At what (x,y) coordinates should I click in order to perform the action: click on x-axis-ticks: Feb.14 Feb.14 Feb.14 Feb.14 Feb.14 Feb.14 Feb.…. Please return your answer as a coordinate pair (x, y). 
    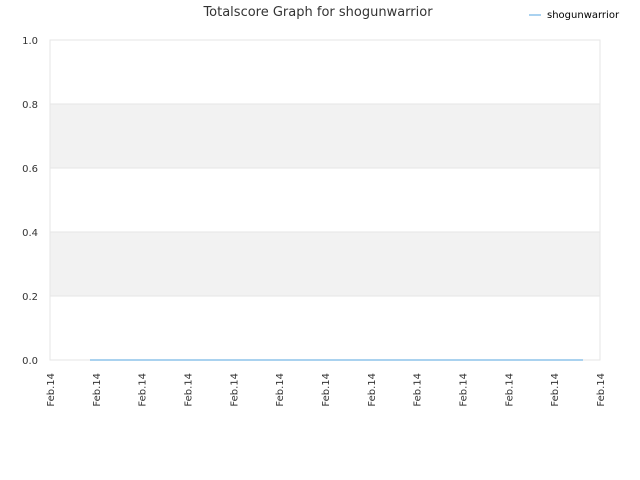
    Looking at the image, I should click on (326, 390).